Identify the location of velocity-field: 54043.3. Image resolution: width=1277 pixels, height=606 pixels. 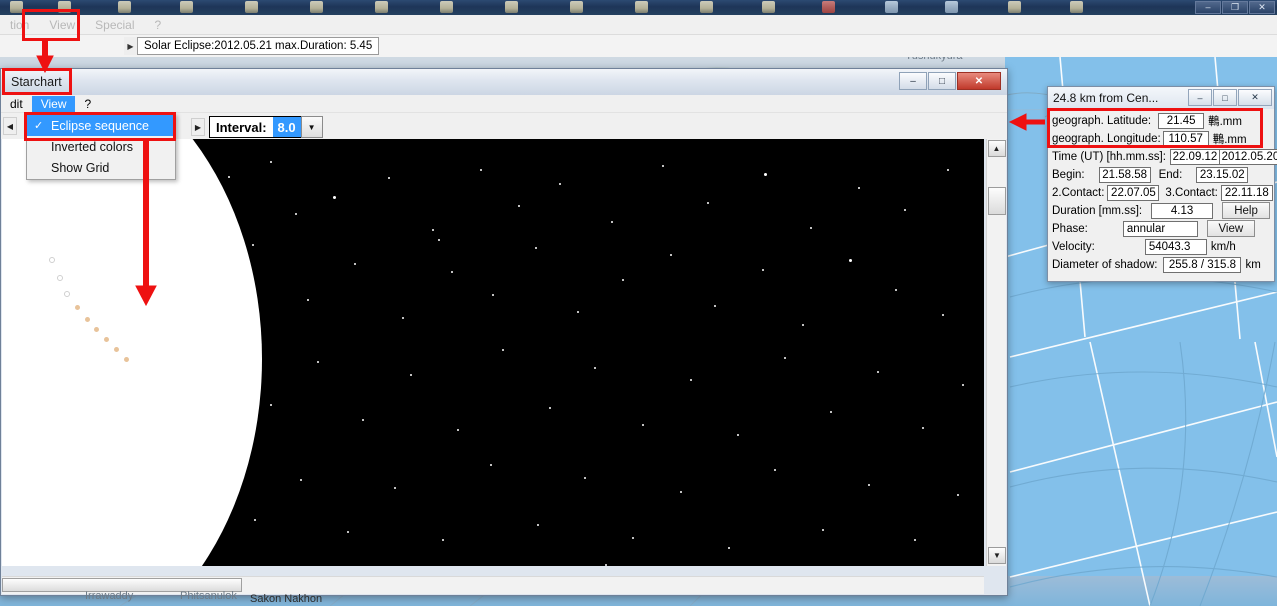
(1175, 246).